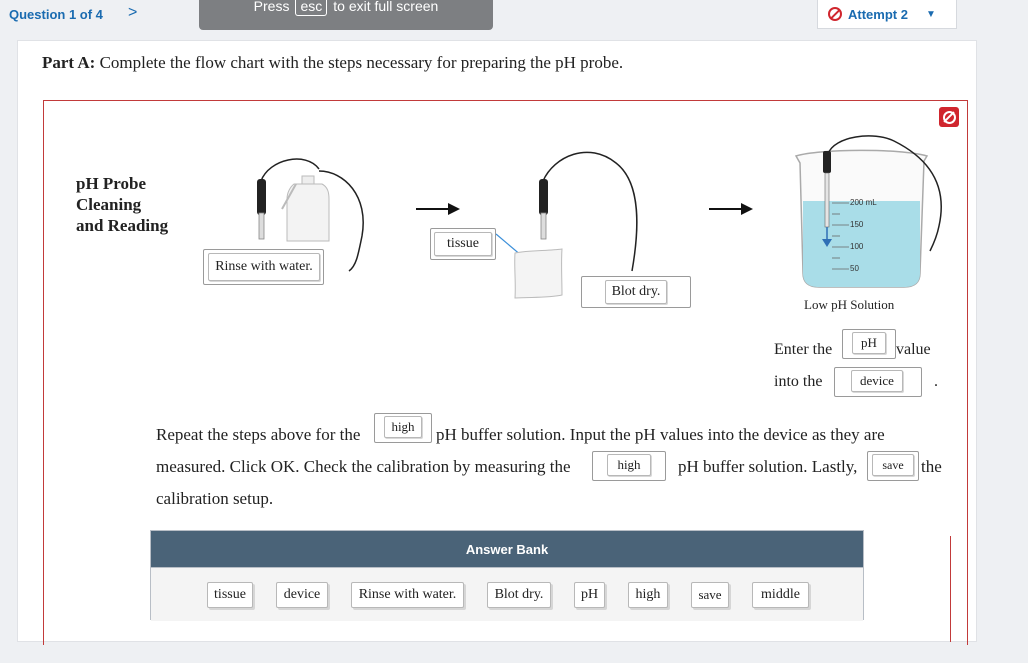  What do you see at coordinates (768, 466) in the screenshot?
I see `repeat-line2-b: pH buffer solution. Lastly,` at bounding box center [768, 466].